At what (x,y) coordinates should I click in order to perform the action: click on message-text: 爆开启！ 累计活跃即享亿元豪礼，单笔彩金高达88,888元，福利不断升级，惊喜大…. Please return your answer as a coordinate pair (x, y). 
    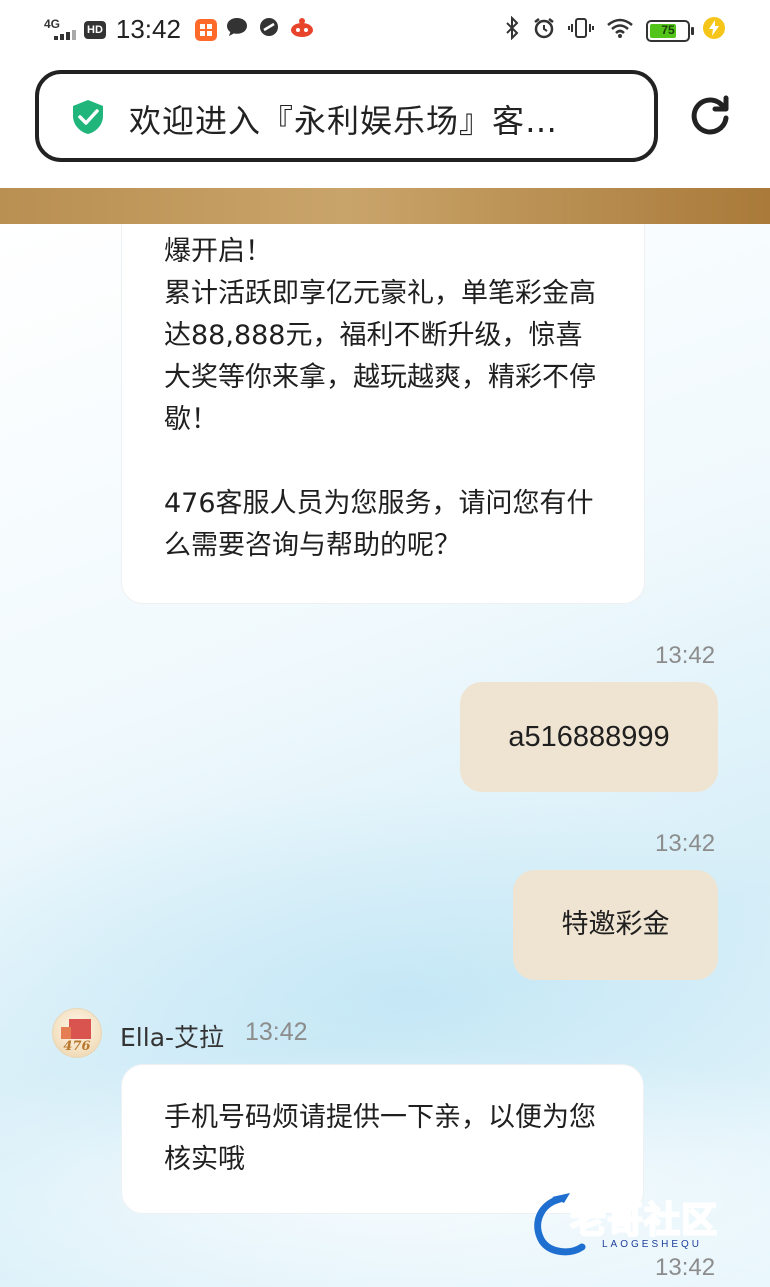
    Looking at the image, I should click on (380, 398).